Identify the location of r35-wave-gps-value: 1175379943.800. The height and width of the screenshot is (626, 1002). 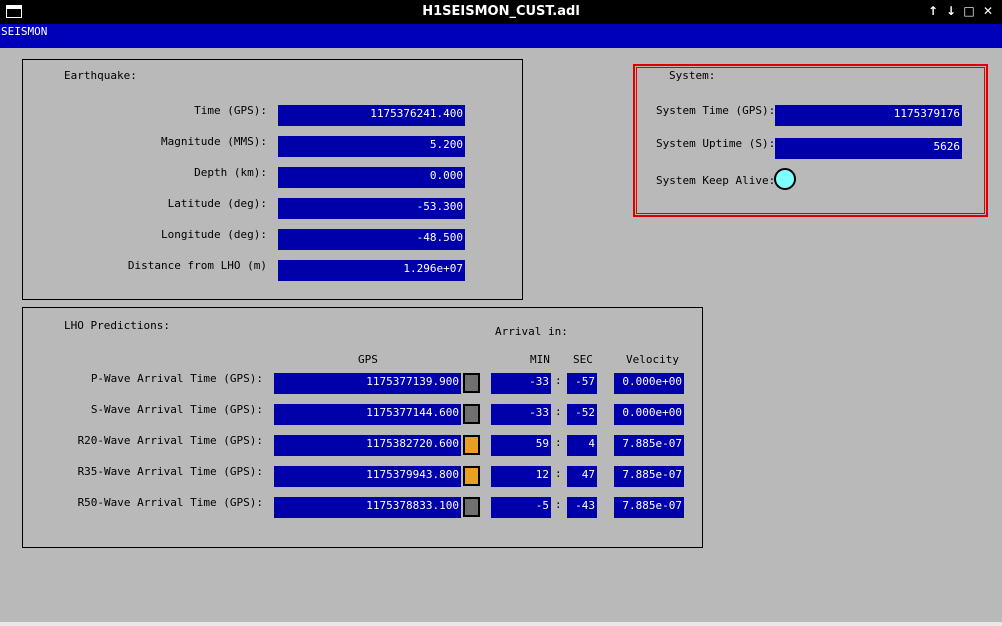
(367, 476).